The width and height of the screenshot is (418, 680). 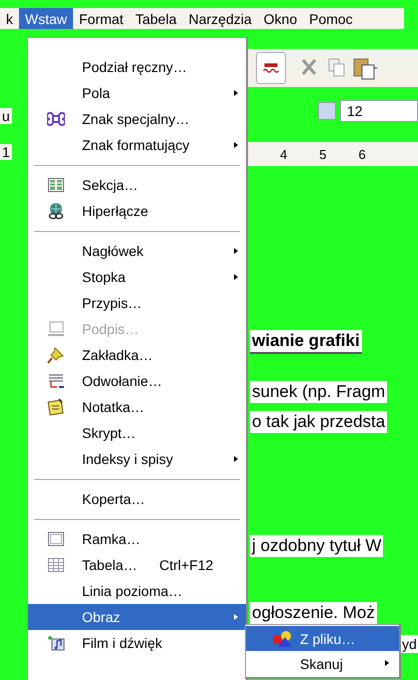 What do you see at coordinates (9, 18) in the screenshot?
I see `menu-bar-item: k` at bounding box center [9, 18].